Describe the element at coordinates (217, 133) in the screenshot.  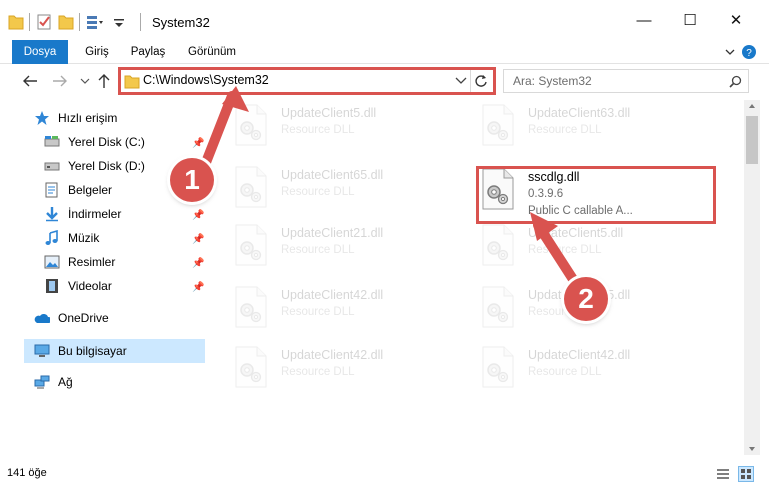
I see `arrow-1-shaft` at that location.